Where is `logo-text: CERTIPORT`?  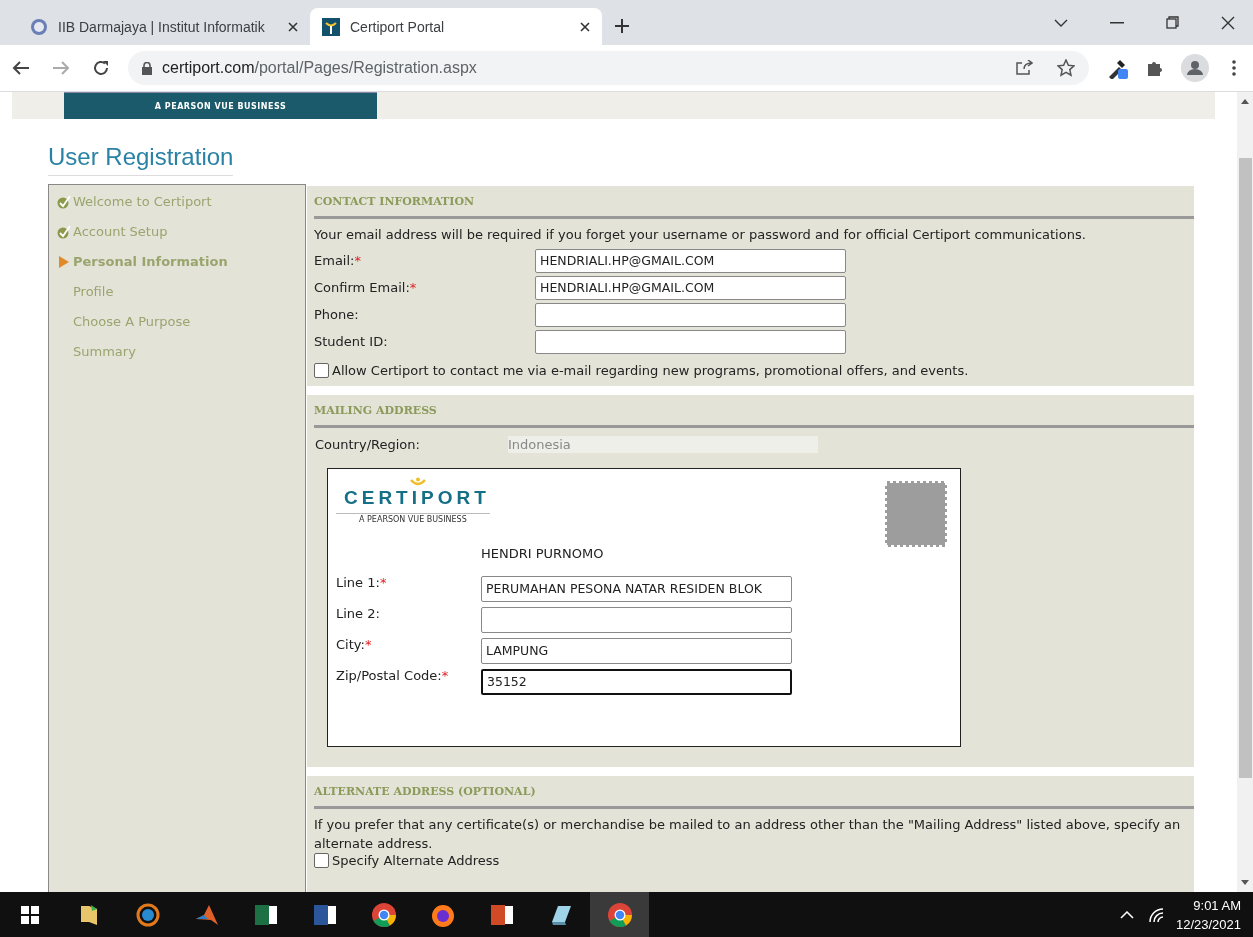 logo-text: CERTIPORT is located at coordinates (413, 500).